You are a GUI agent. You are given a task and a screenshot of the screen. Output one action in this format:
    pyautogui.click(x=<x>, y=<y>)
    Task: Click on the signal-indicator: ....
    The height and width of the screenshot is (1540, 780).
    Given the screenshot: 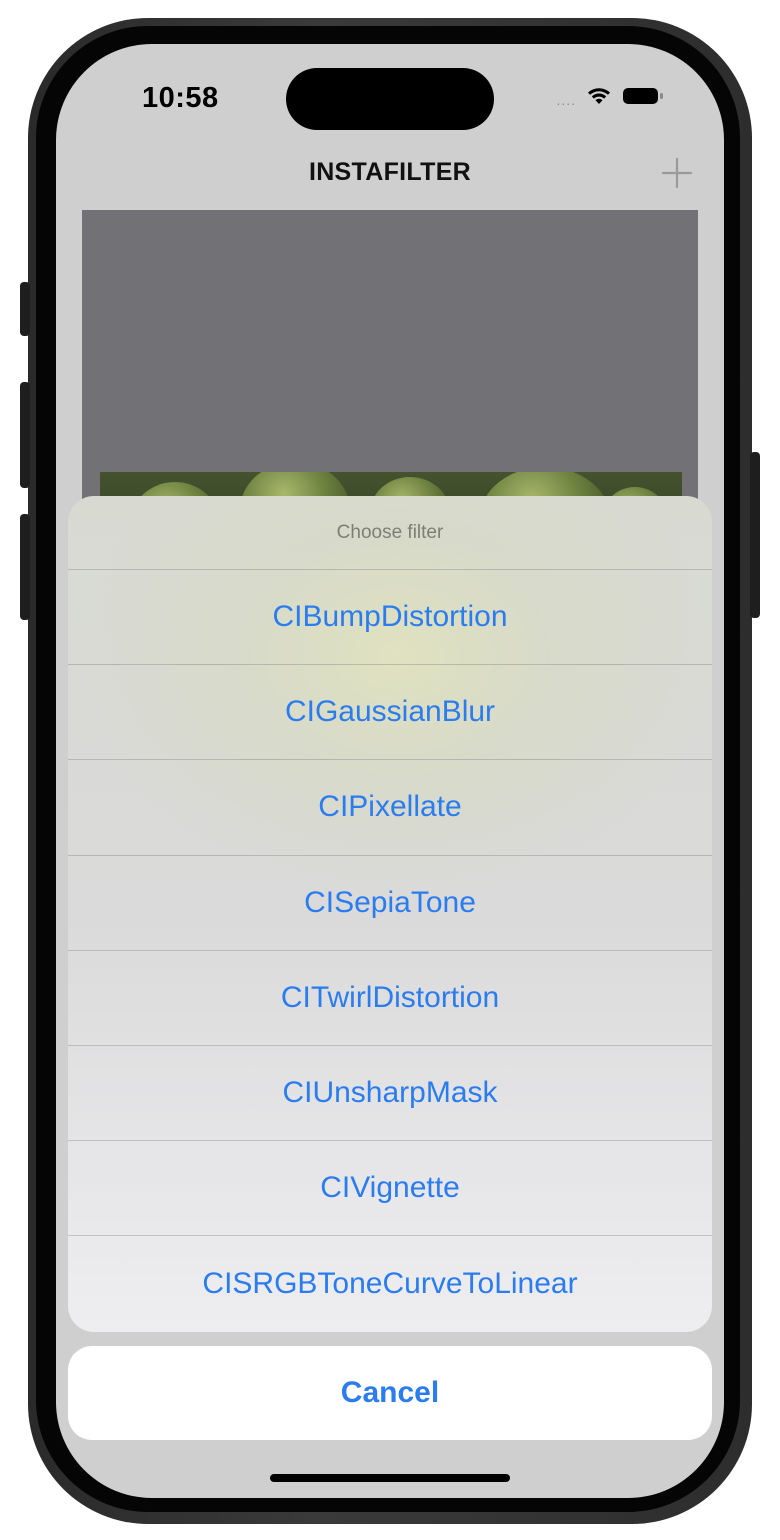 What is the action you would take?
    pyautogui.click(x=566, y=100)
    